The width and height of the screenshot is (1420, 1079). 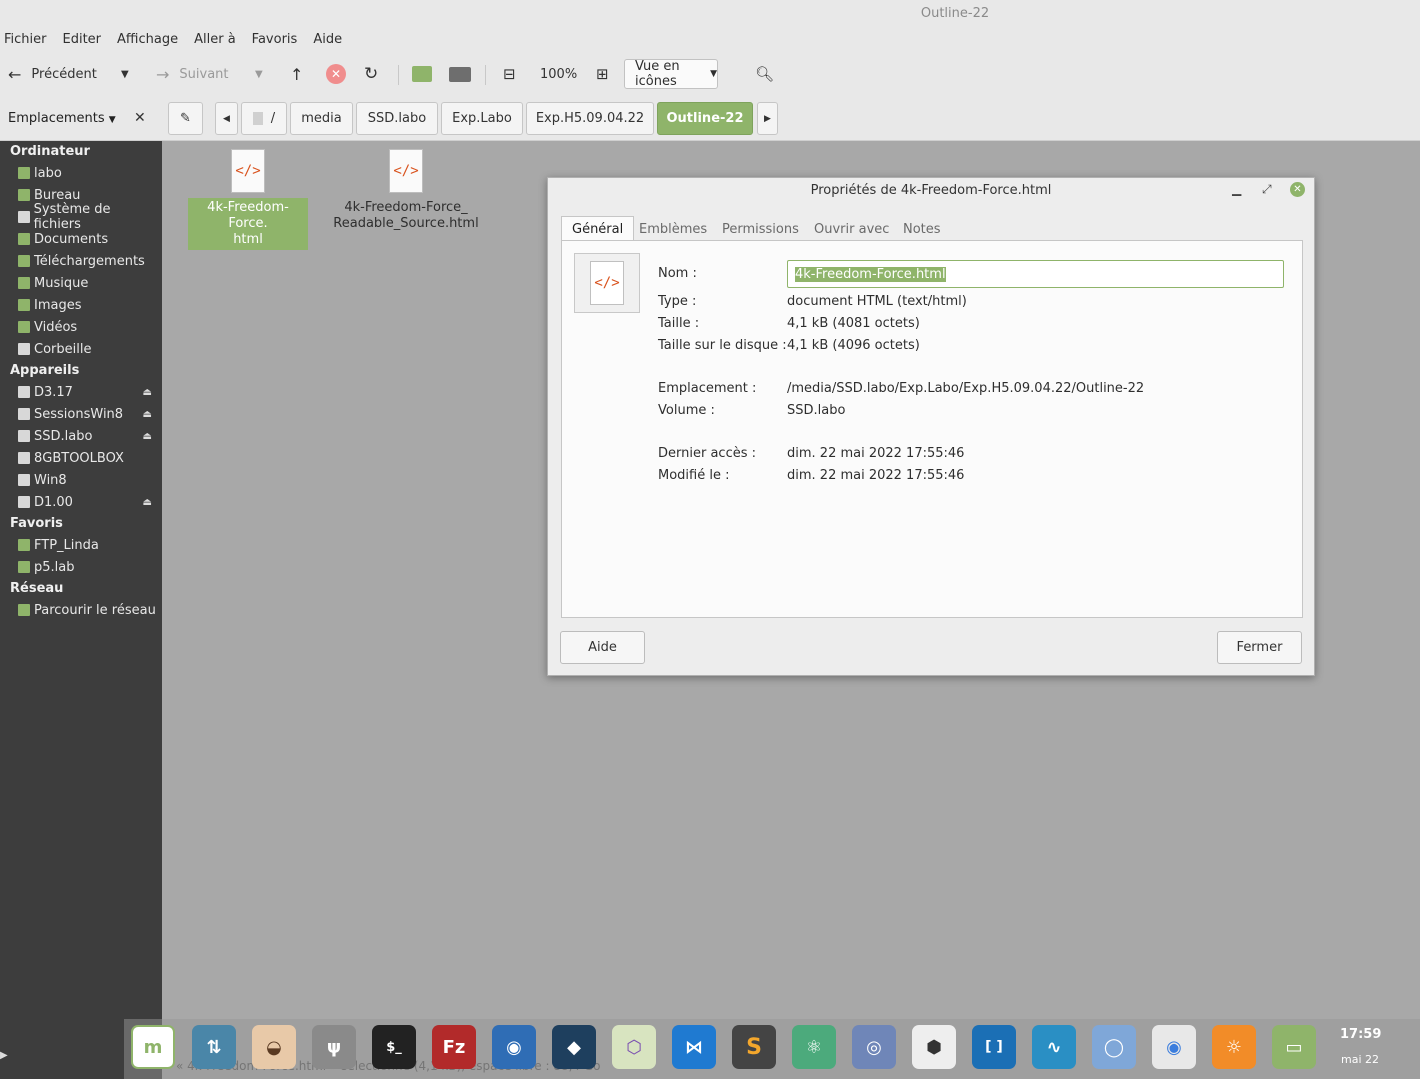 I want to click on breadcrumb-media: media, so click(x=321, y=118).